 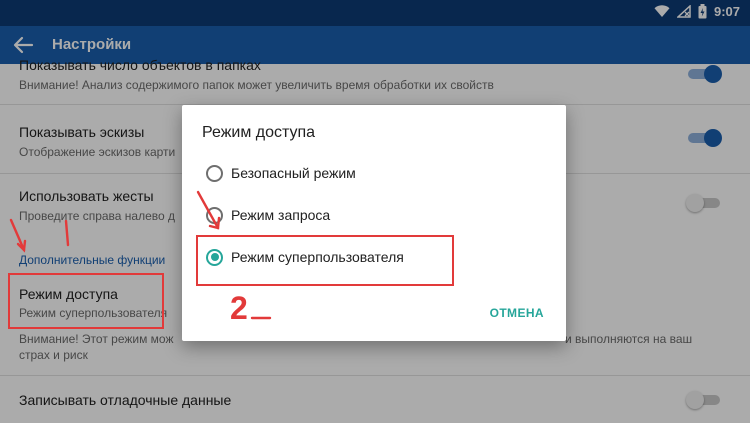 I want to click on annotation-highlight-superuser-option, so click(x=325, y=260).